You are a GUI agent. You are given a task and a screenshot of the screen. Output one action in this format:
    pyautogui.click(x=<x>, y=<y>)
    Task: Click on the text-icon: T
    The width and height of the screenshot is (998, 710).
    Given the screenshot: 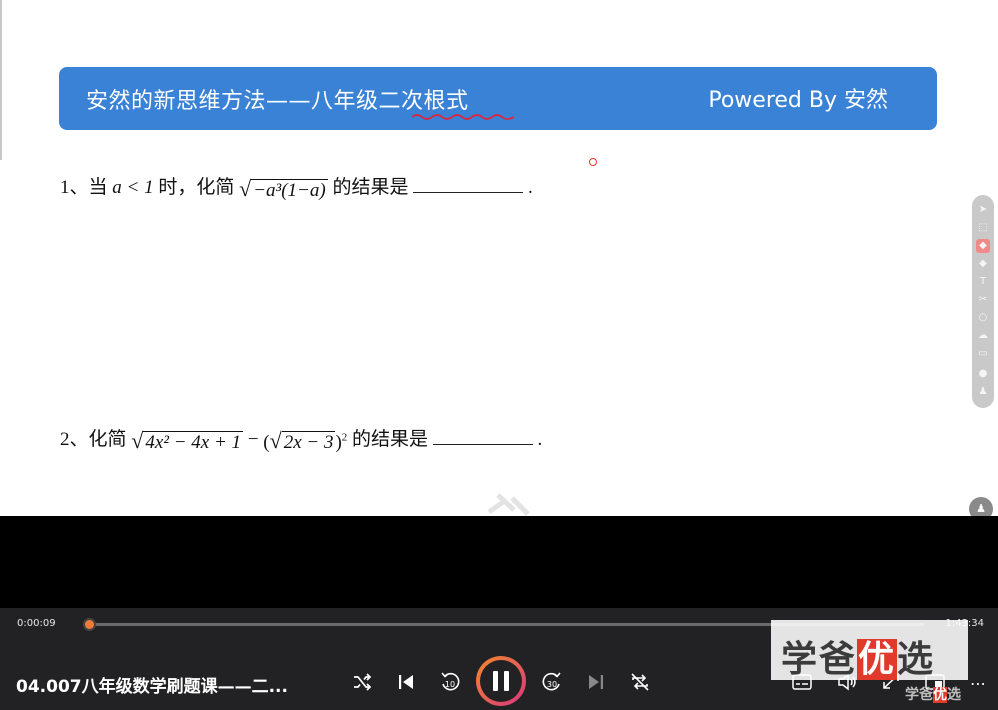 What is the action you would take?
    pyautogui.click(x=983, y=282)
    